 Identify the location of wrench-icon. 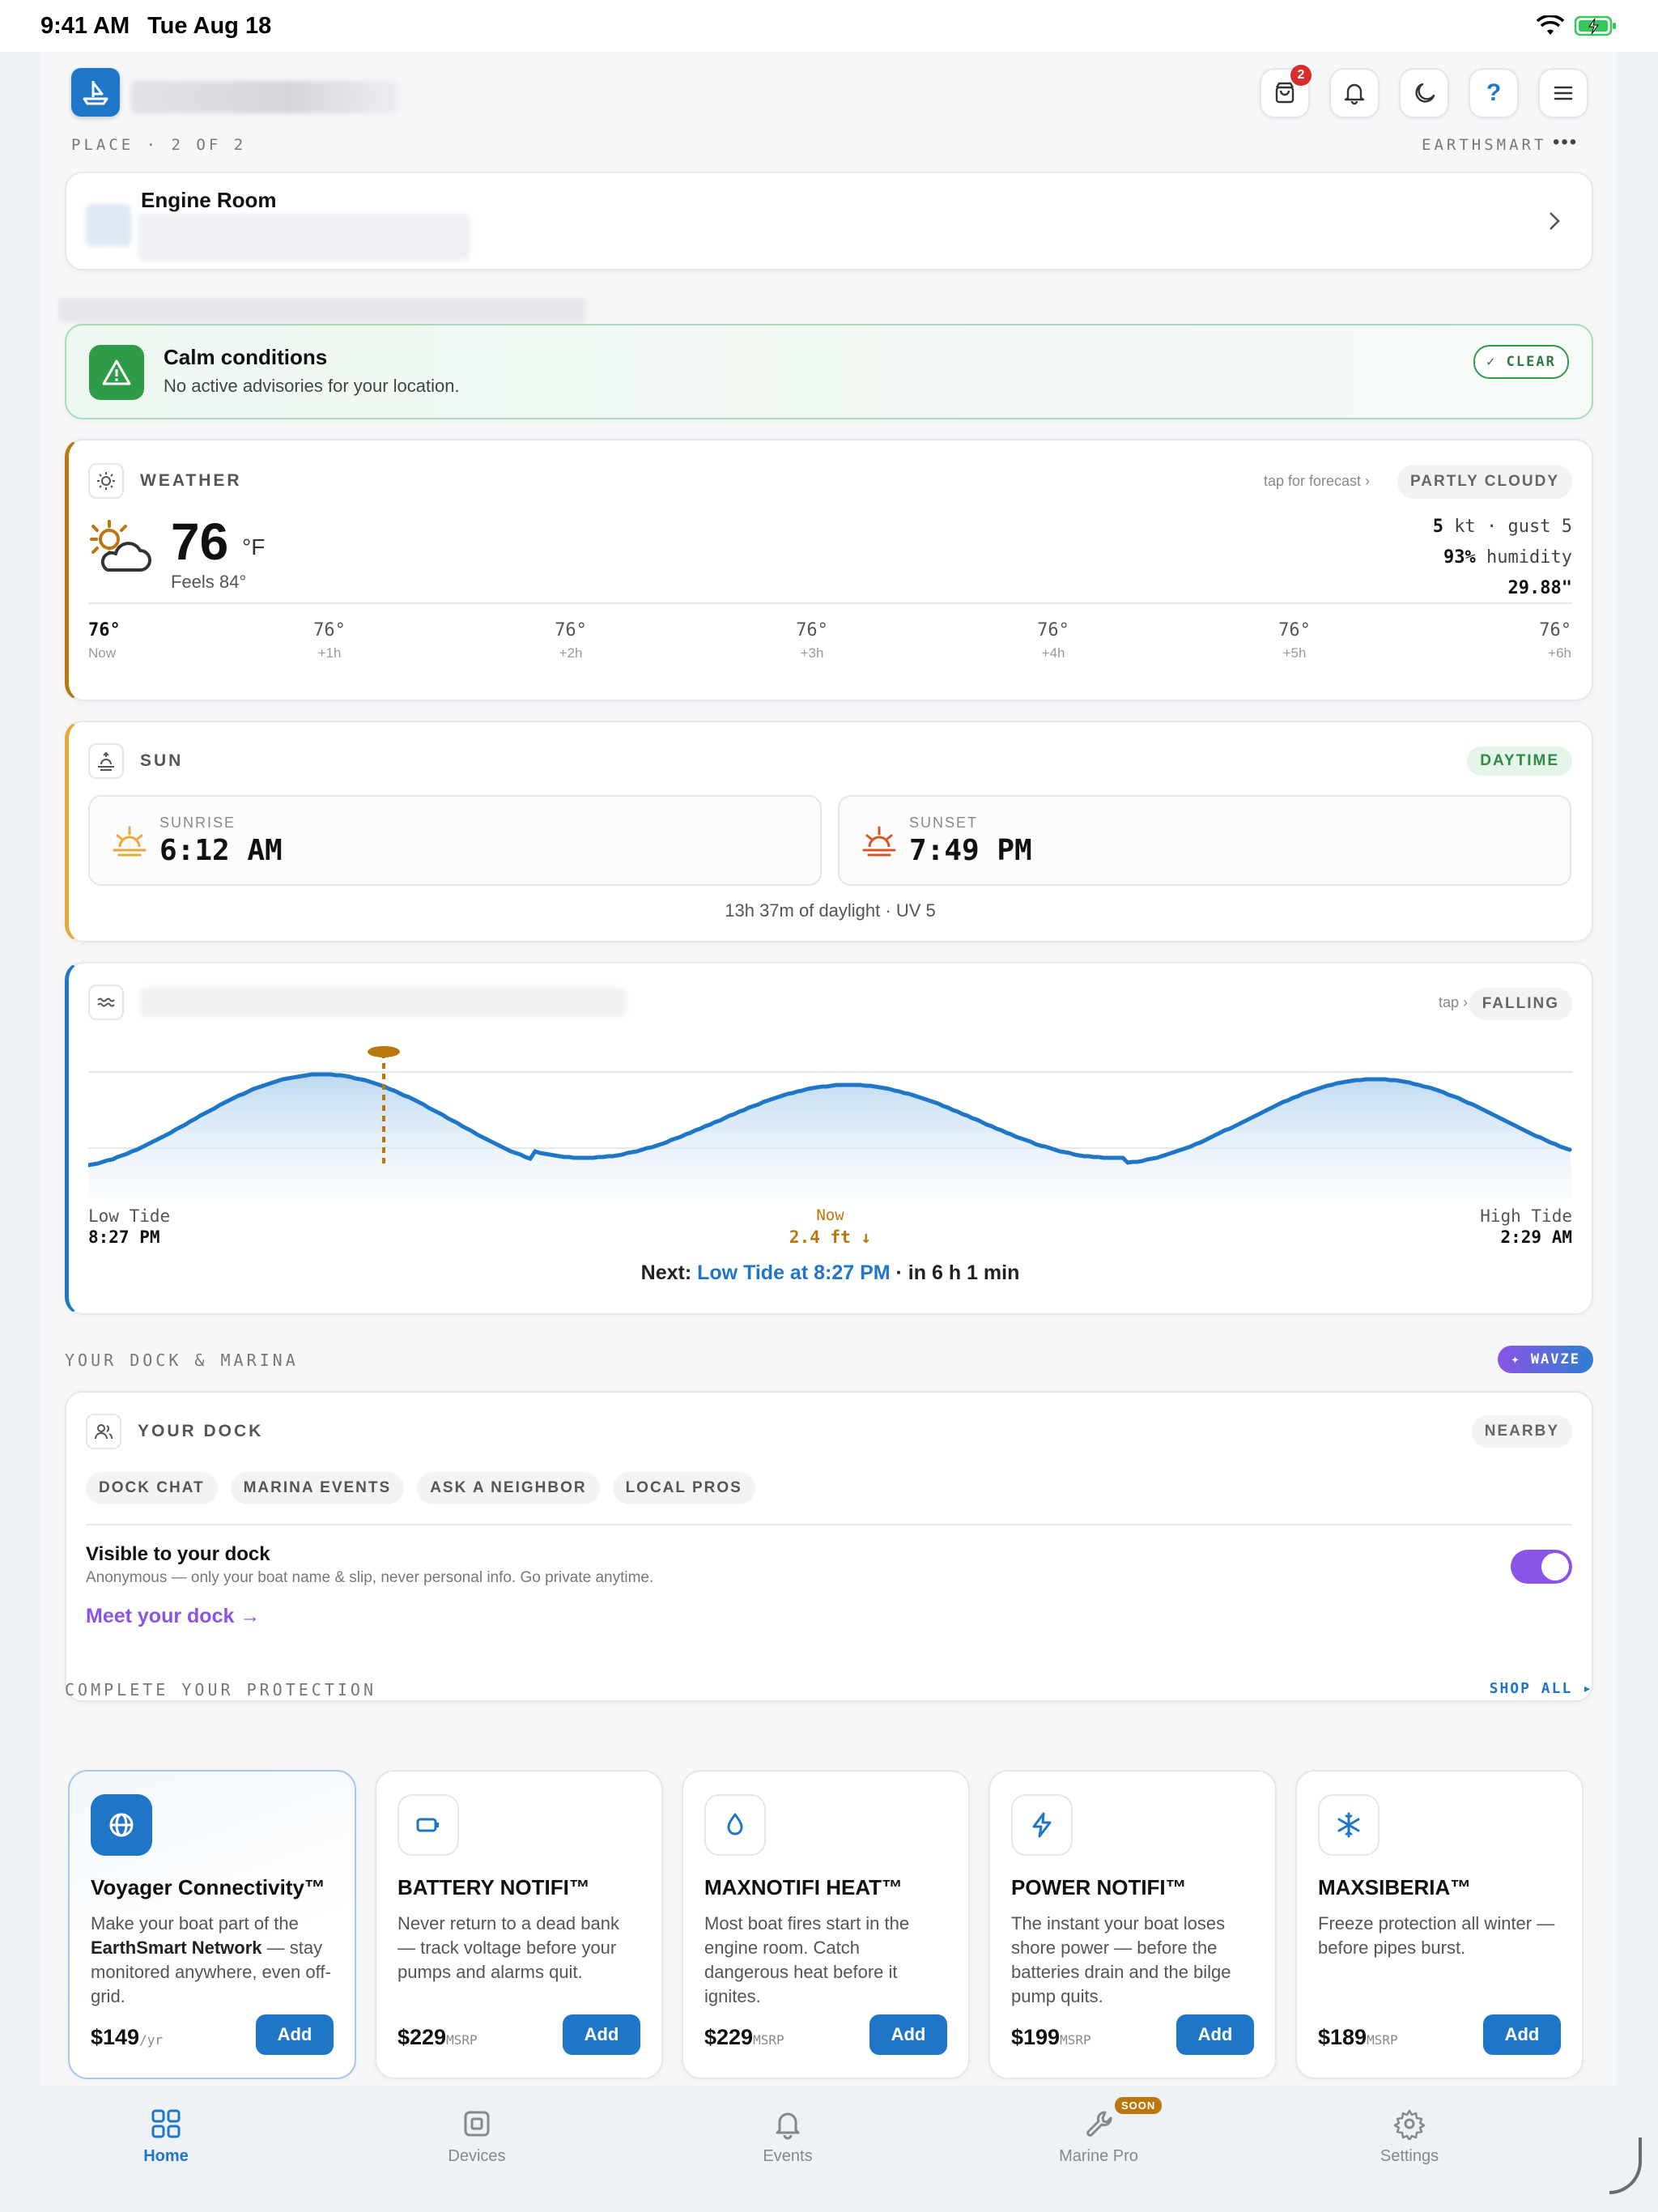
(1099, 2124).